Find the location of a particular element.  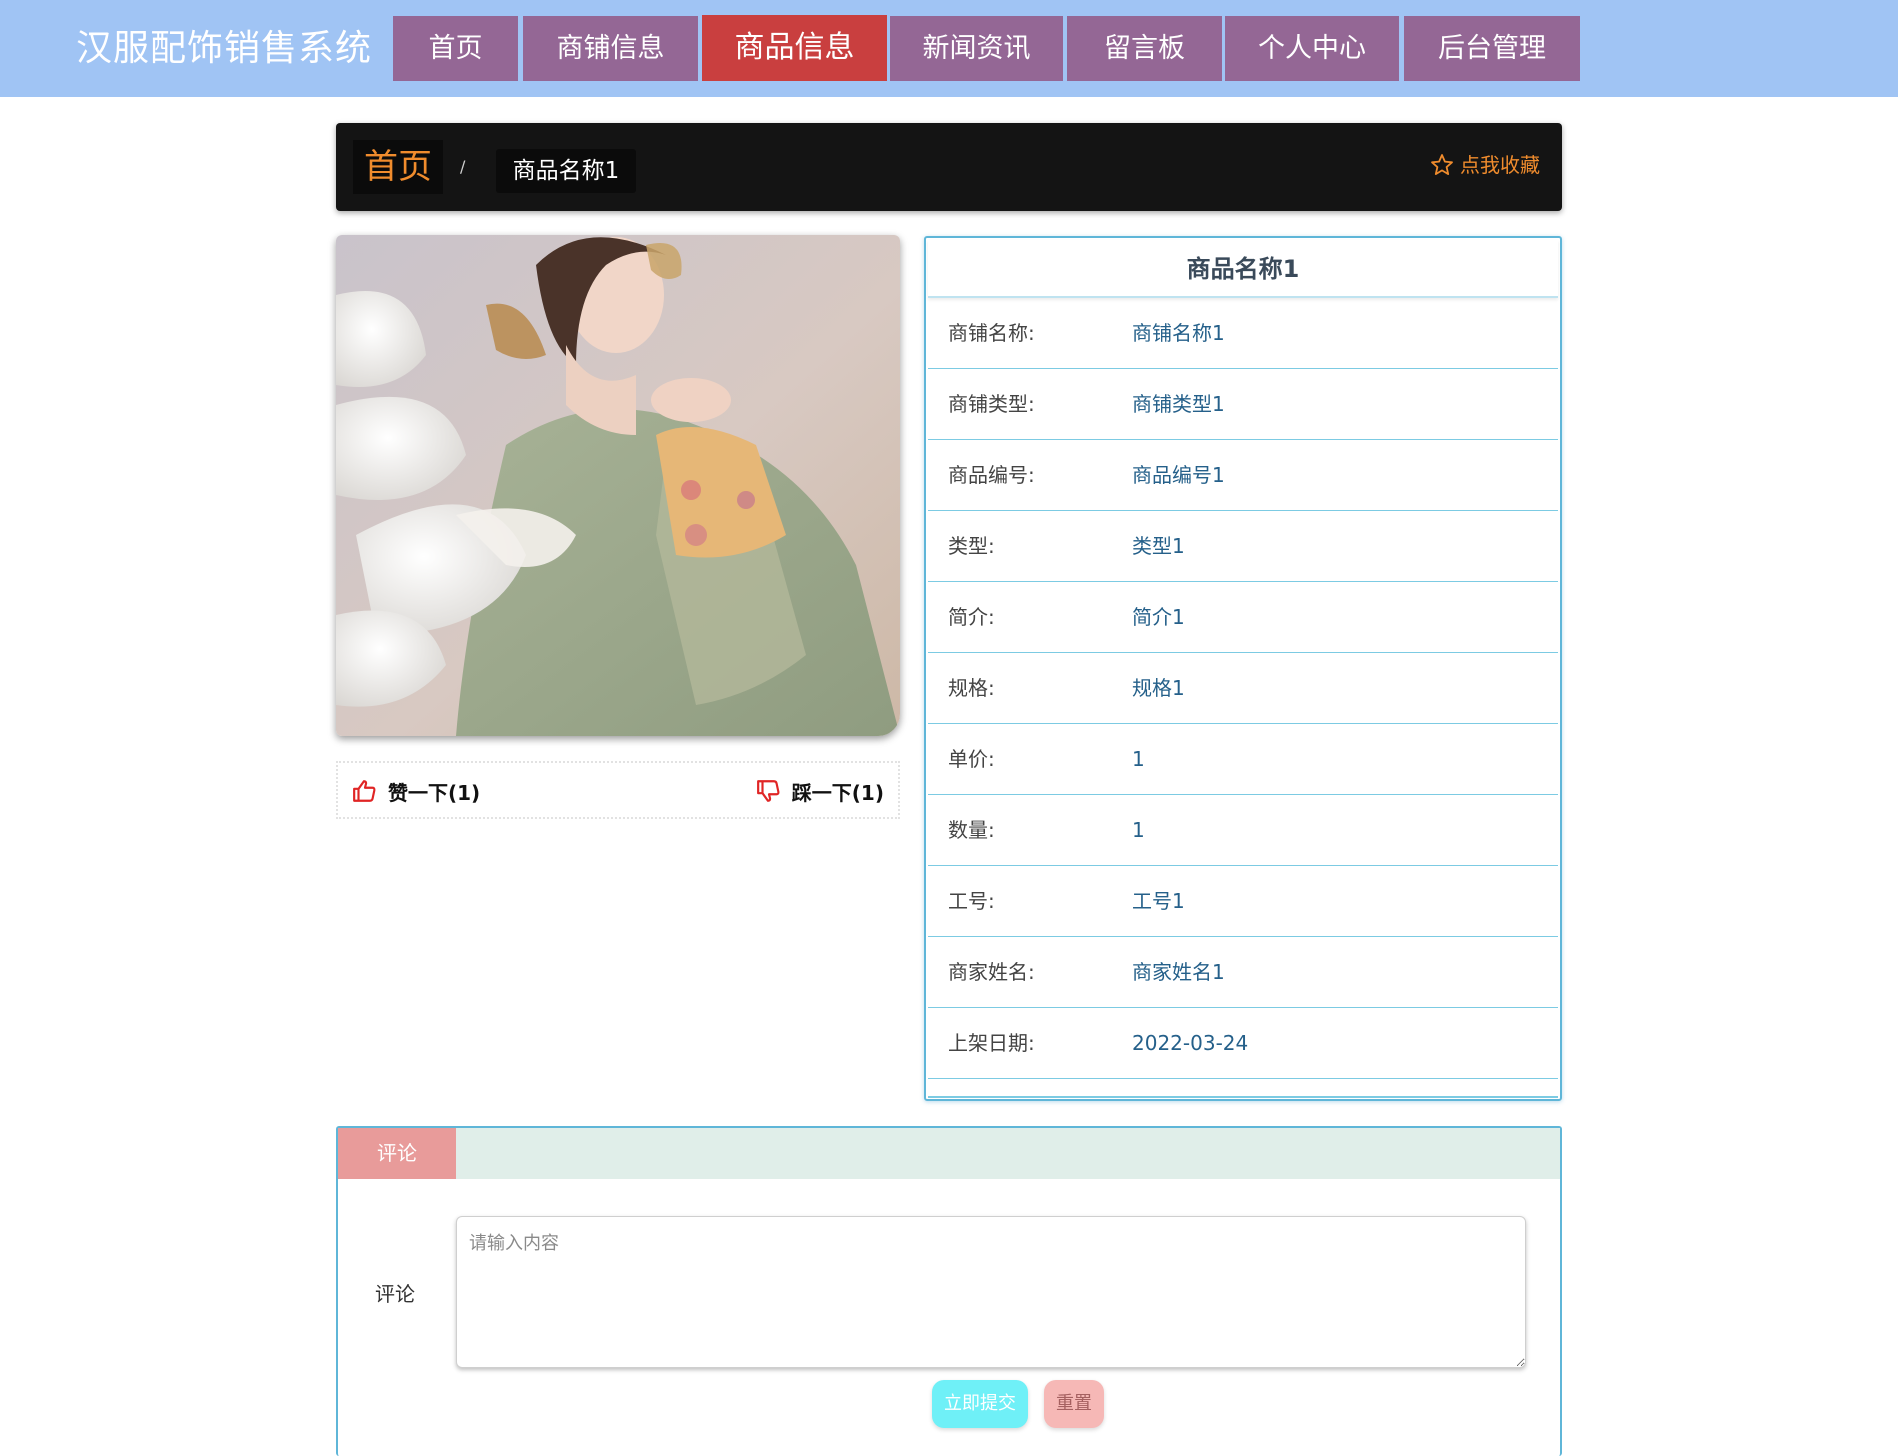

comment-textarea is located at coordinates (991, 1292).